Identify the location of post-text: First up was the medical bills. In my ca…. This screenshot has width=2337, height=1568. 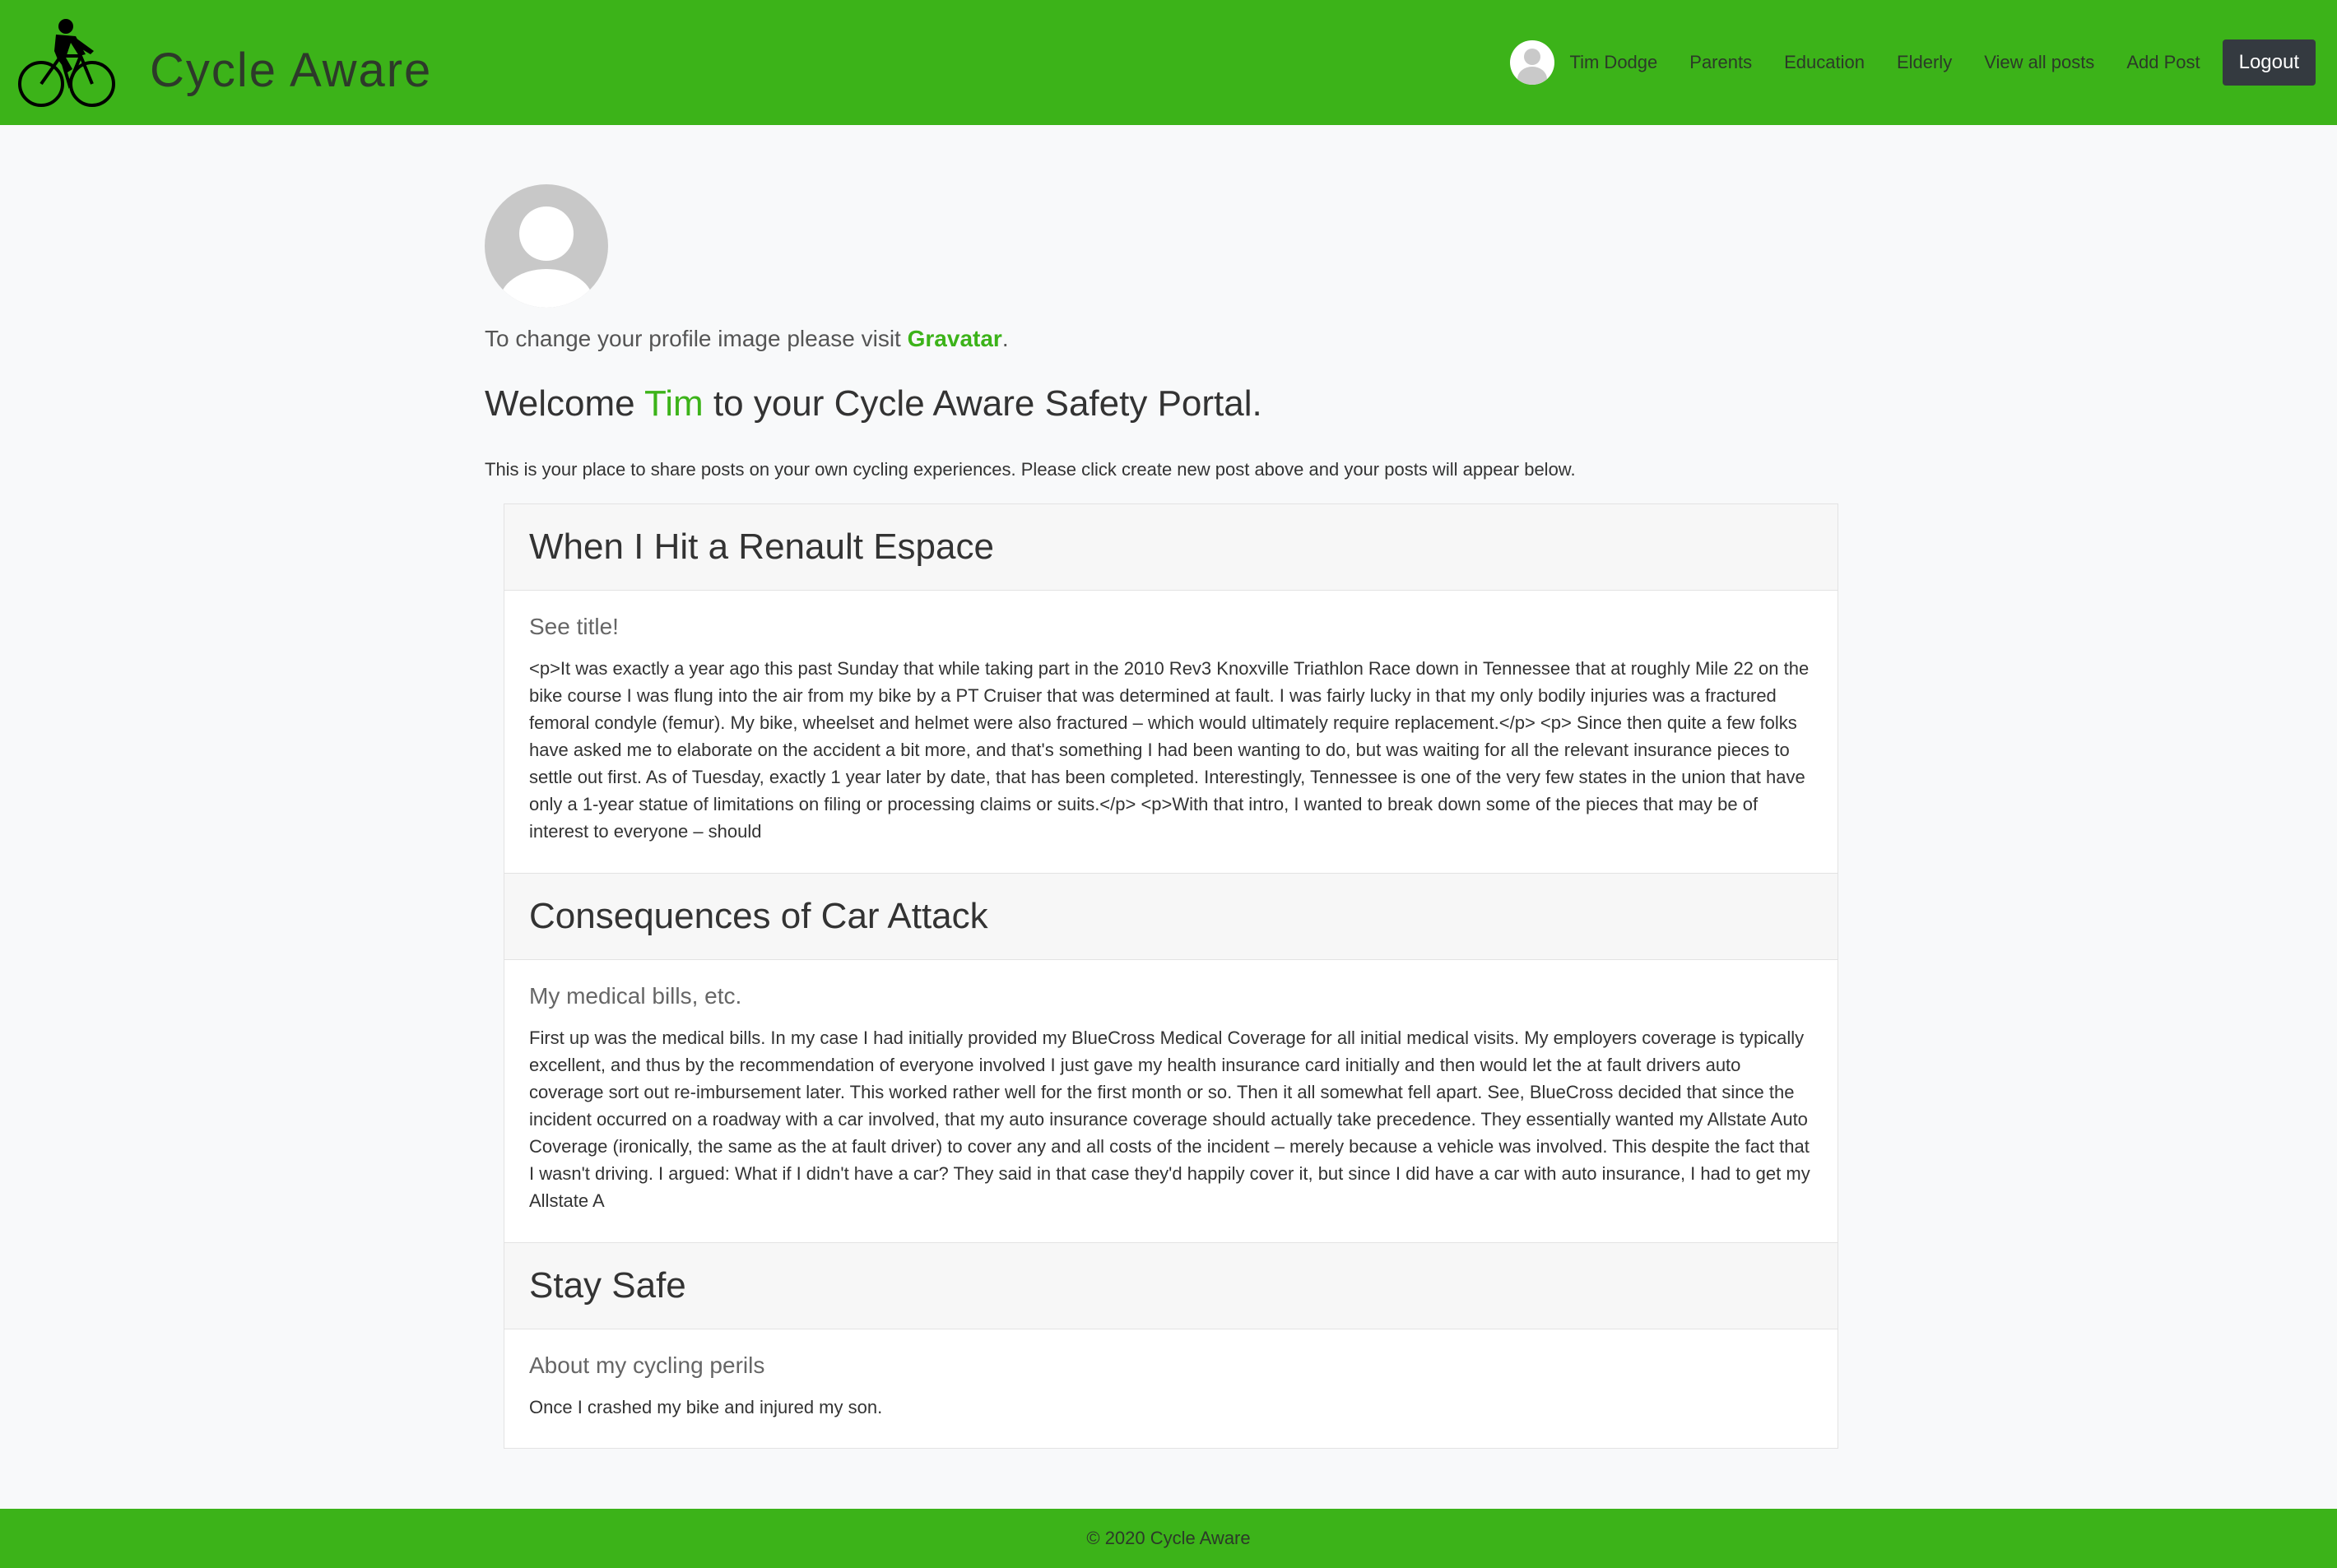
(1169, 1119).